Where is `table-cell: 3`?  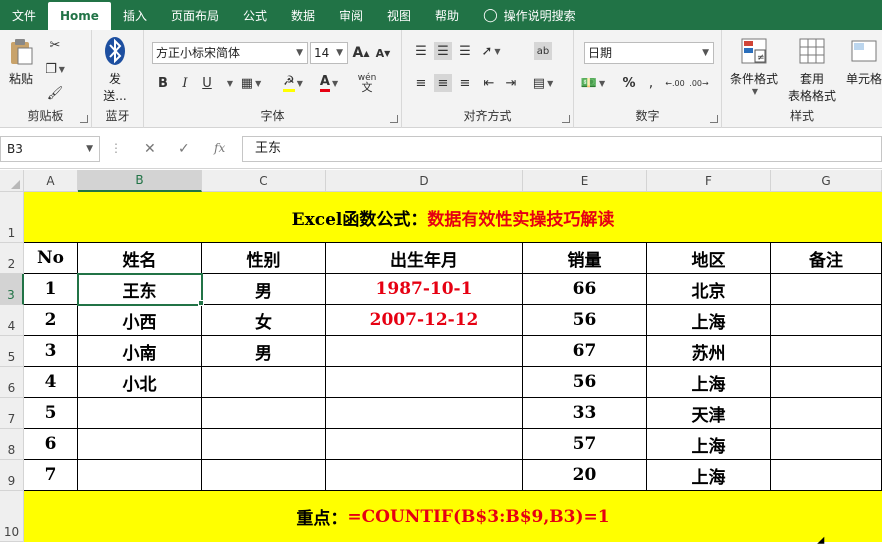 table-cell: 3 is located at coordinates (51, 351).